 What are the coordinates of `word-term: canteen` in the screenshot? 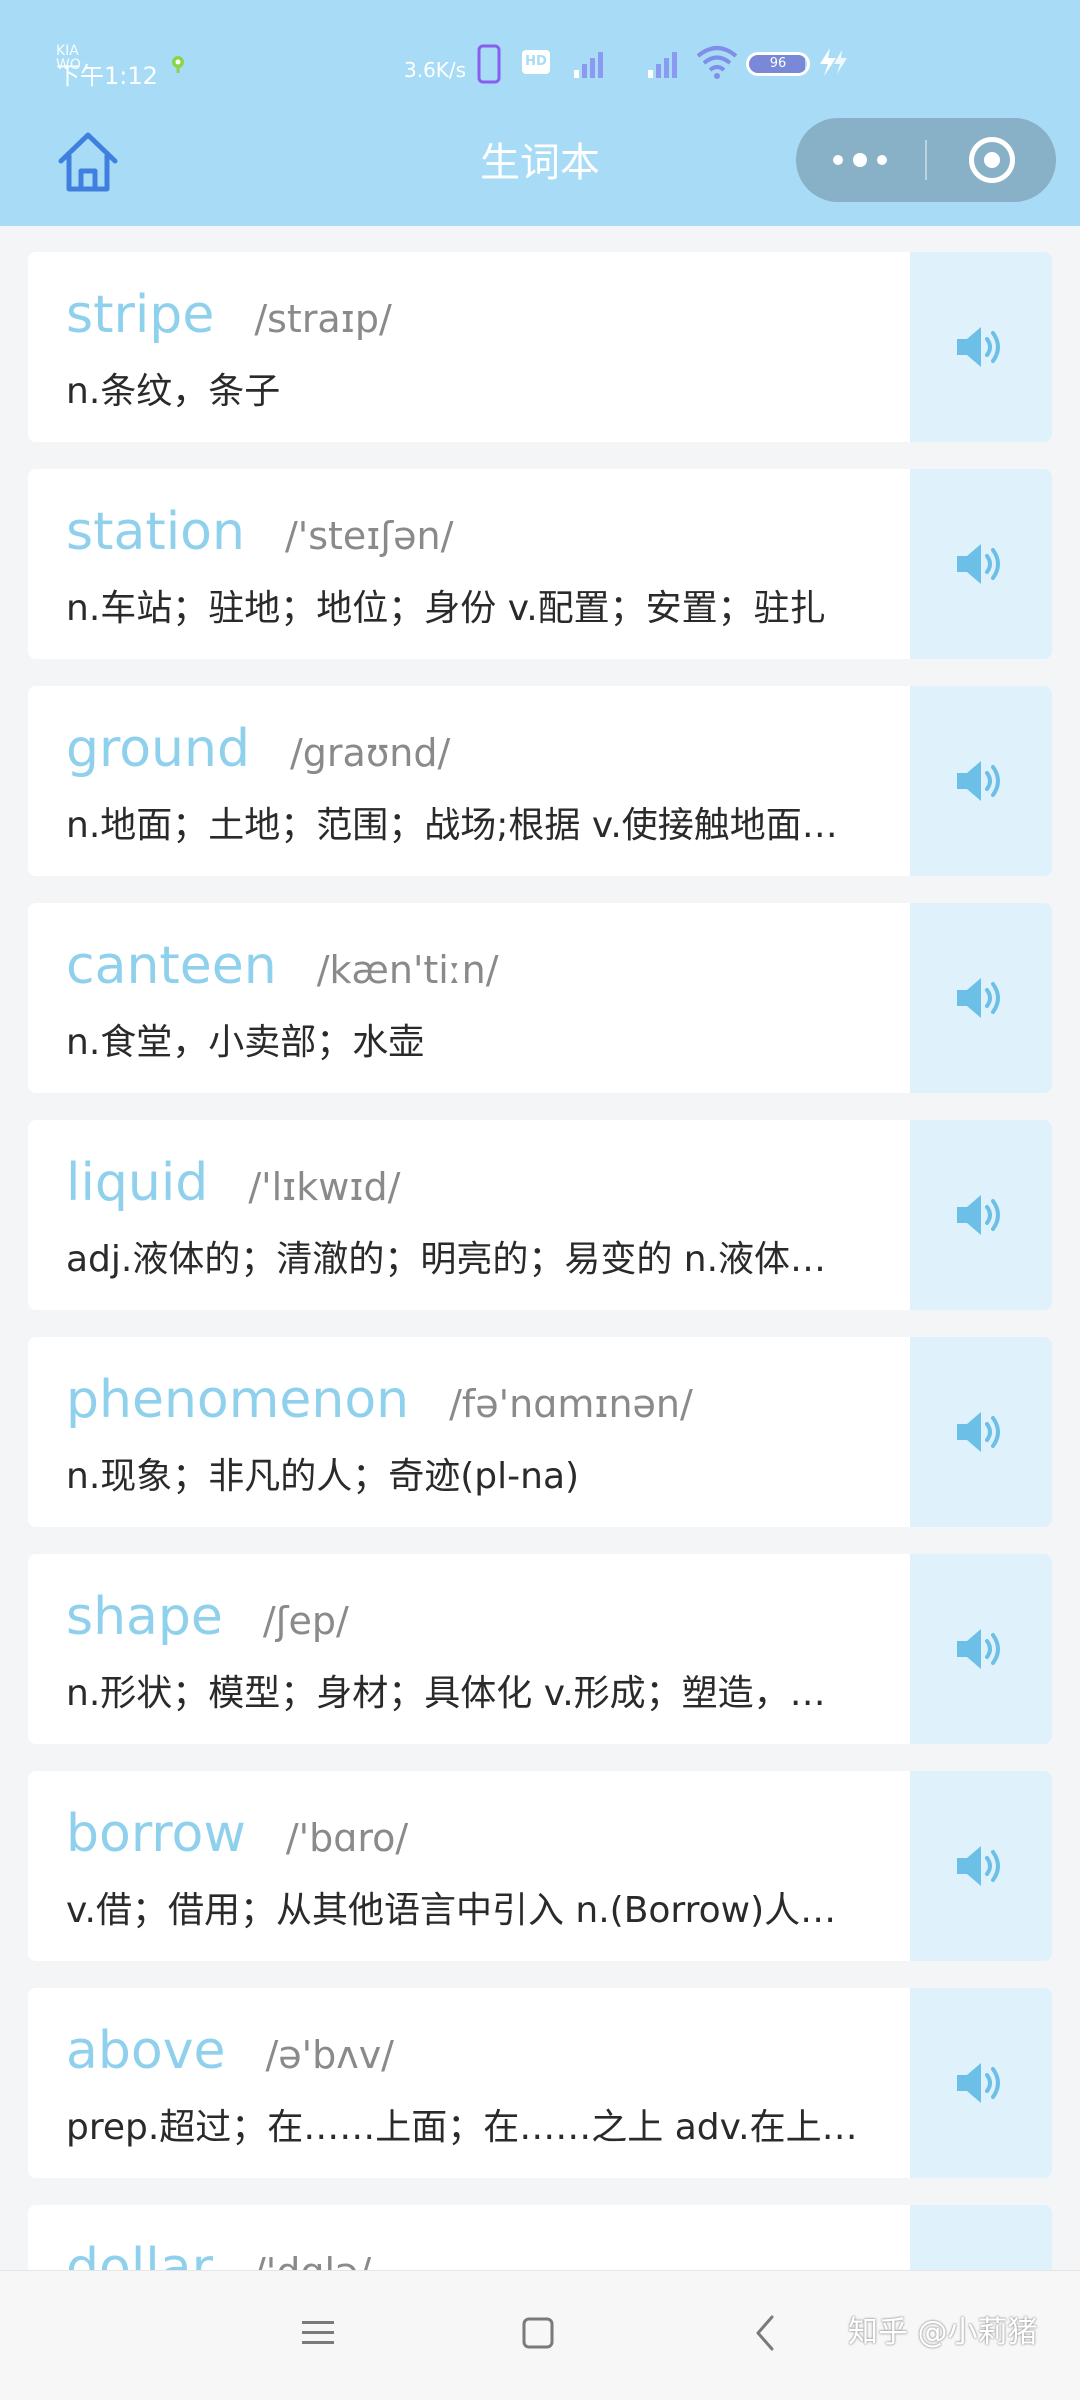 It's located at (171, 966).